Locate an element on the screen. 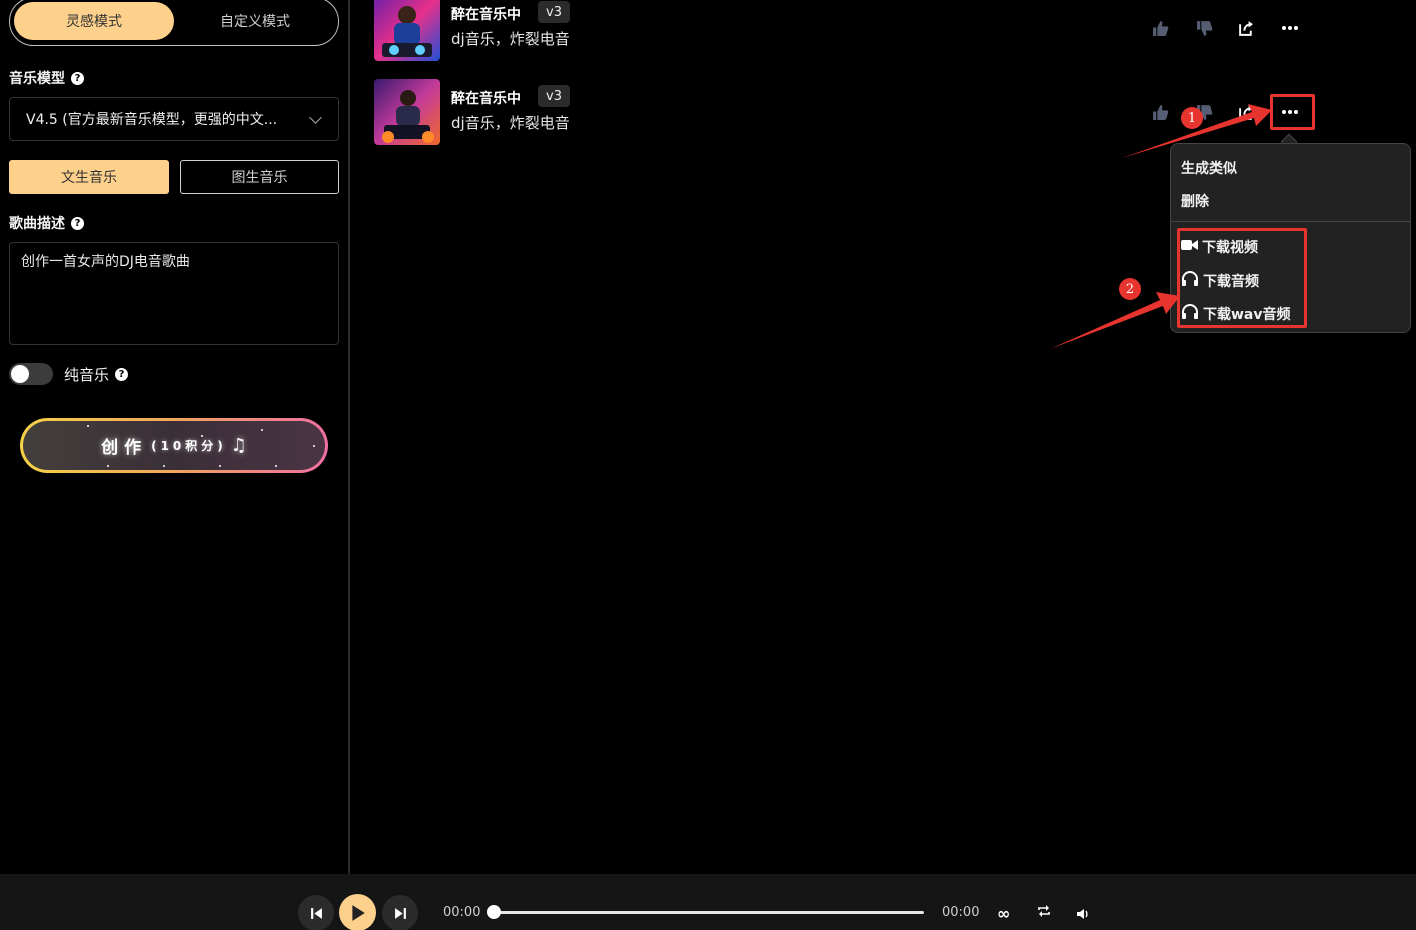 This screenshot has width=1416, height=930. inspiration-mode-tab: 灵感模式 is located at coordinates (94, 21).